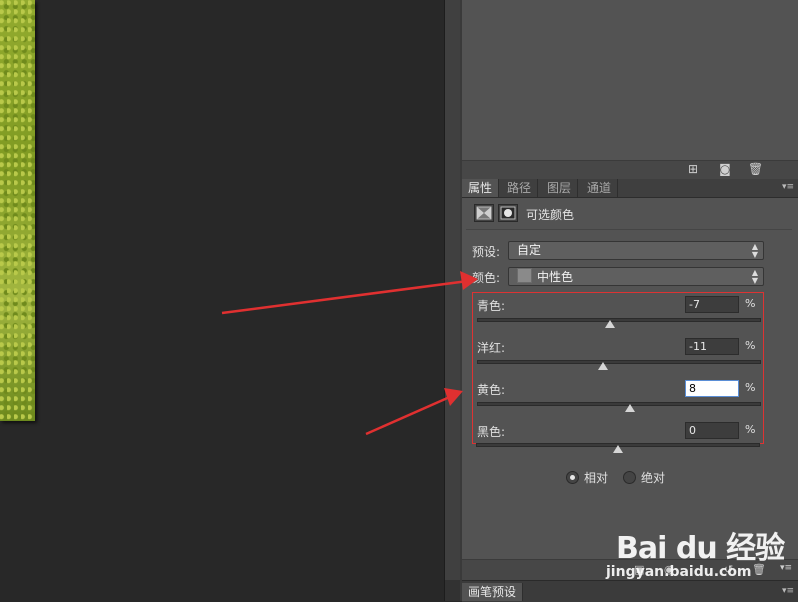 The image size is (798, 602). Describe the element at coordinates (349, 353) in the screenshot. I see `annotation-arrows` at that location.